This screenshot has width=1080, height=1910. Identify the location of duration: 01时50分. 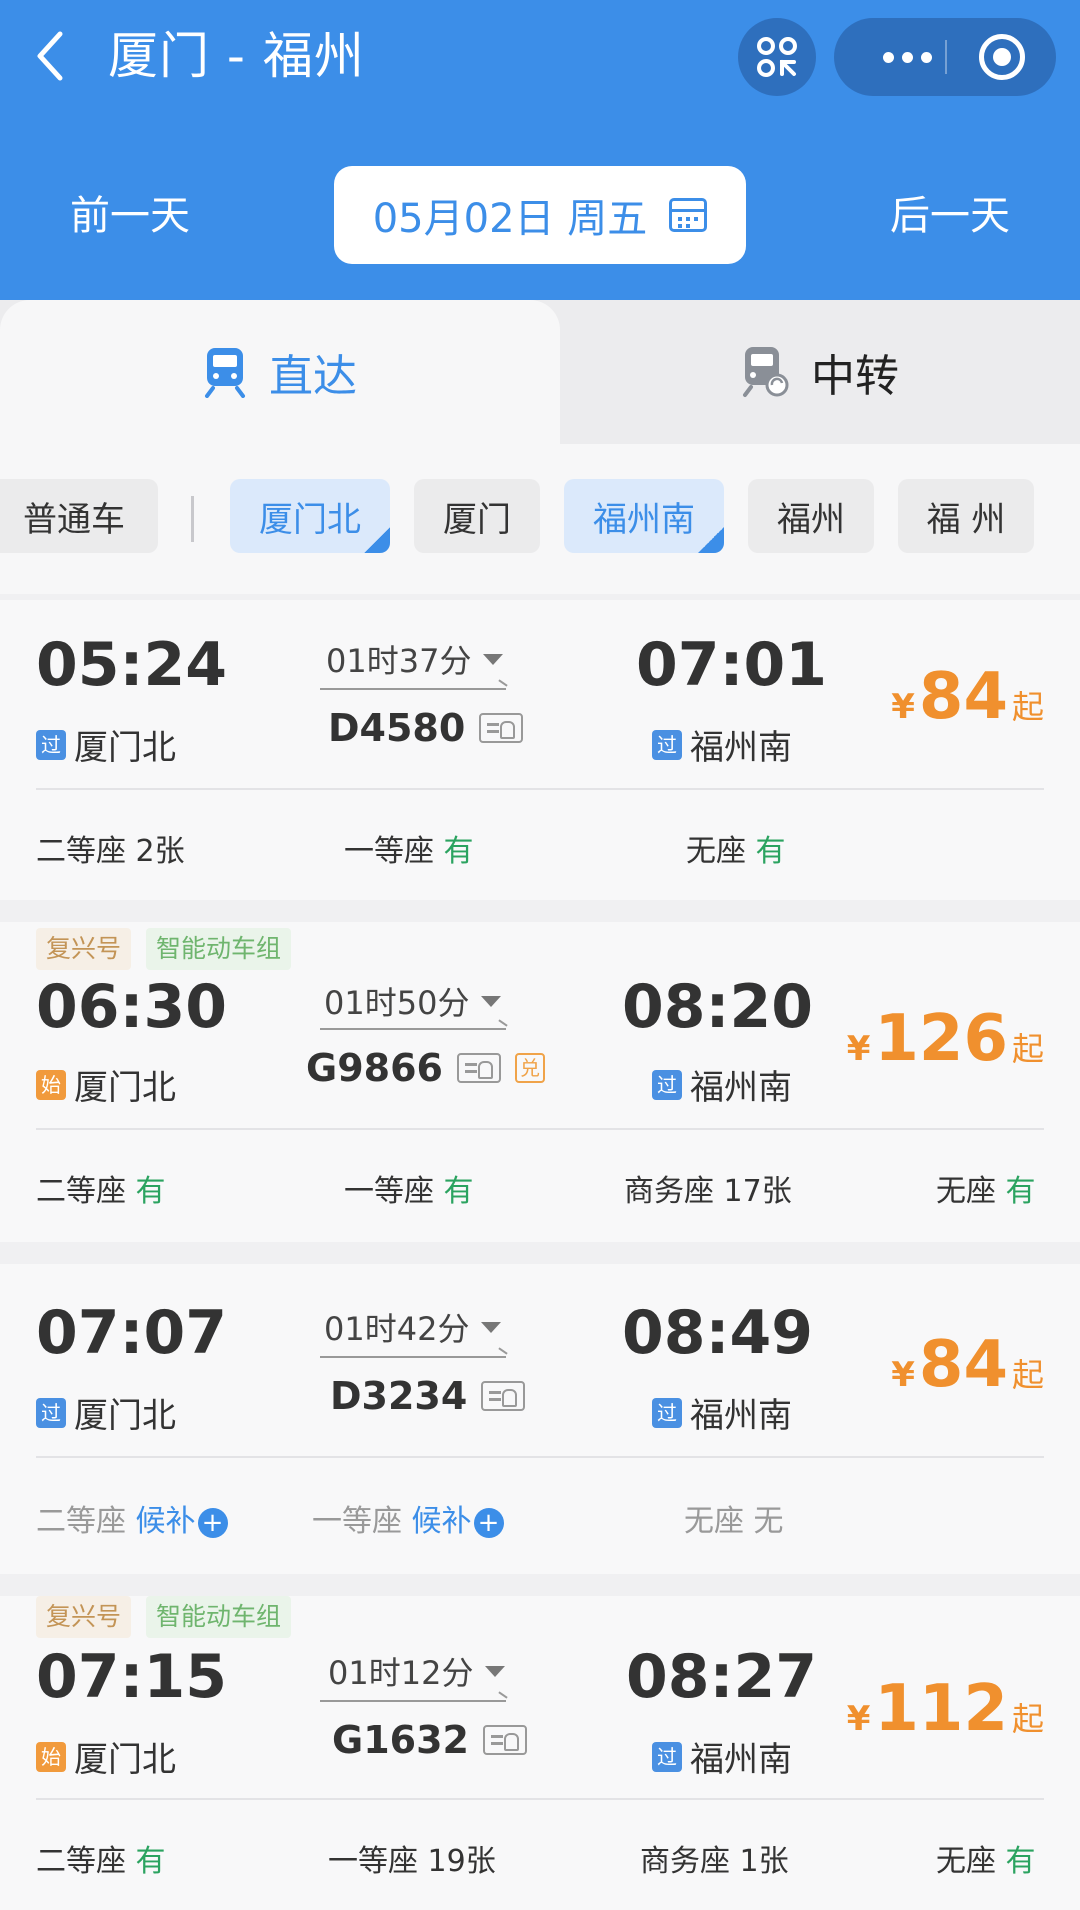
(413, 1001).